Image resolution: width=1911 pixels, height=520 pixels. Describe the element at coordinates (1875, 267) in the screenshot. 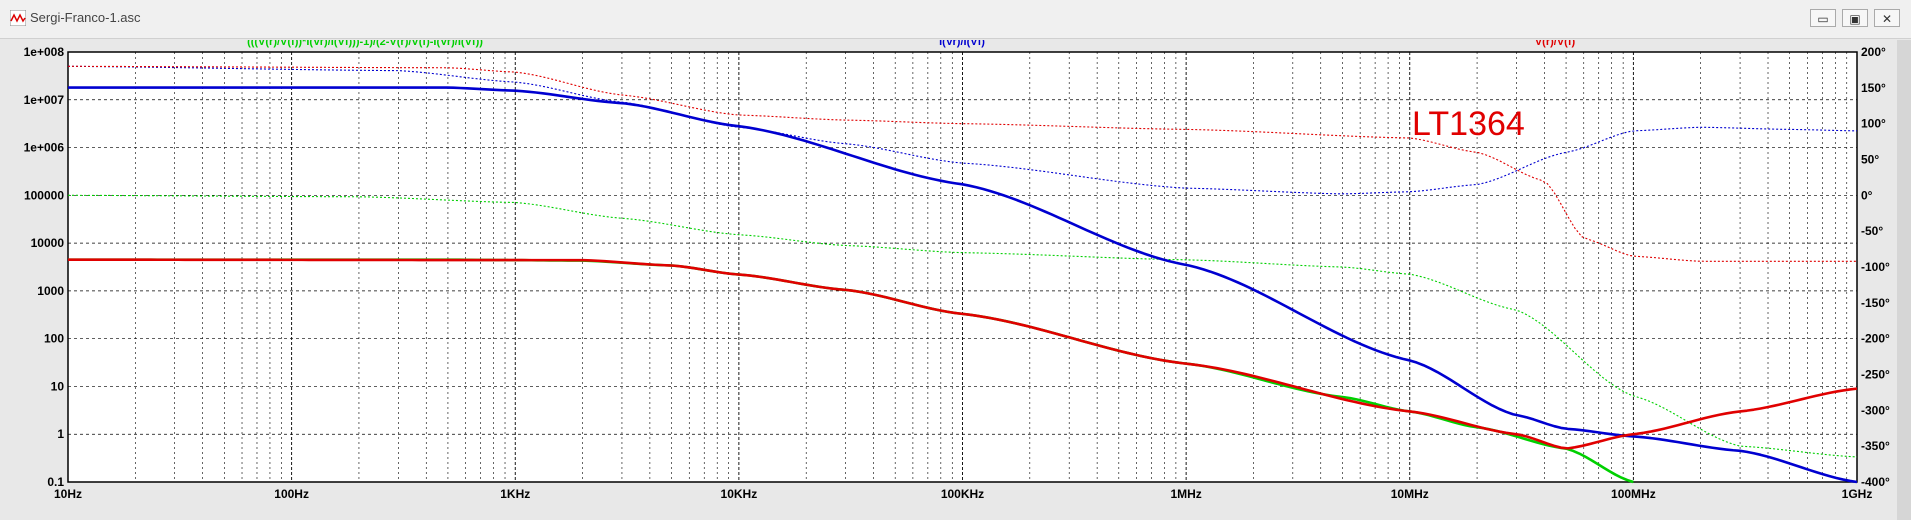

I see `y-right-tick-label: -100°` at that location.